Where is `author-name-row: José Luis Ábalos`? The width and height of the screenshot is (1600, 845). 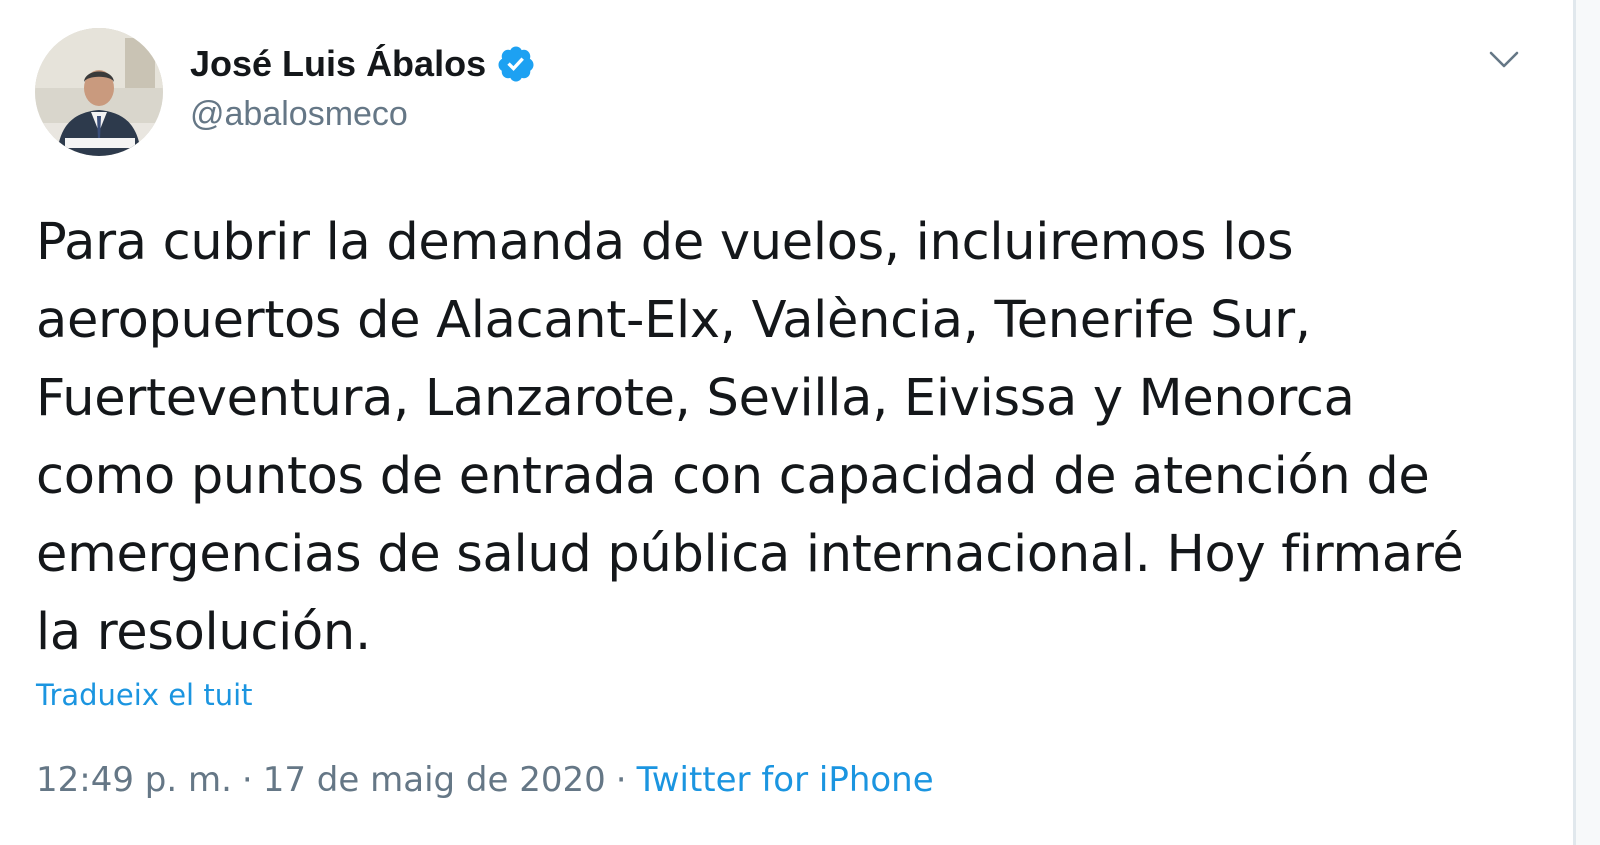 author-name-row: José Luis Ábalos is located at coordinates (363, 64).